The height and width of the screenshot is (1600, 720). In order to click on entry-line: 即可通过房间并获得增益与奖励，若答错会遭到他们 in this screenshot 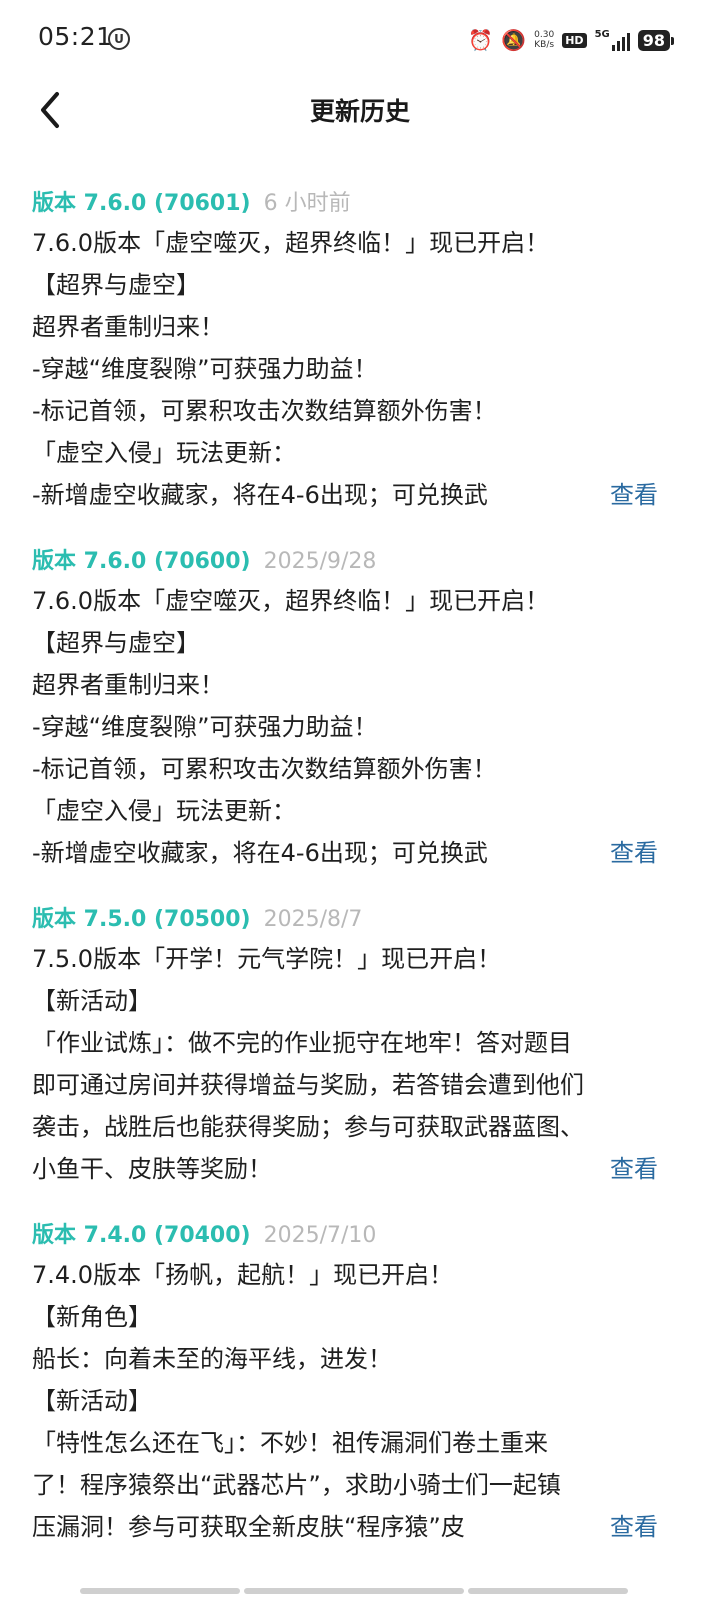, I will do `click(308, 1085)`.